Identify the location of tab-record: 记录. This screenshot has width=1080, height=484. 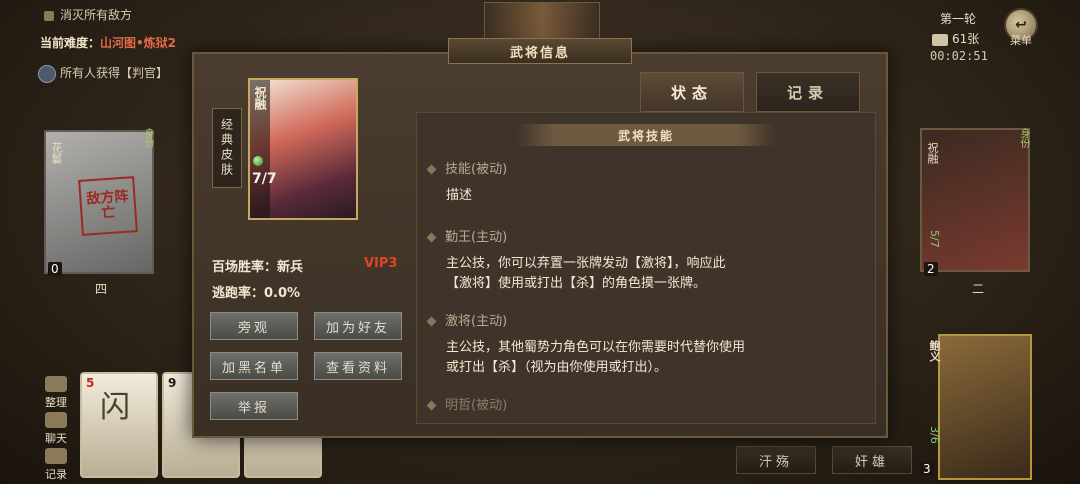
(808, 92).